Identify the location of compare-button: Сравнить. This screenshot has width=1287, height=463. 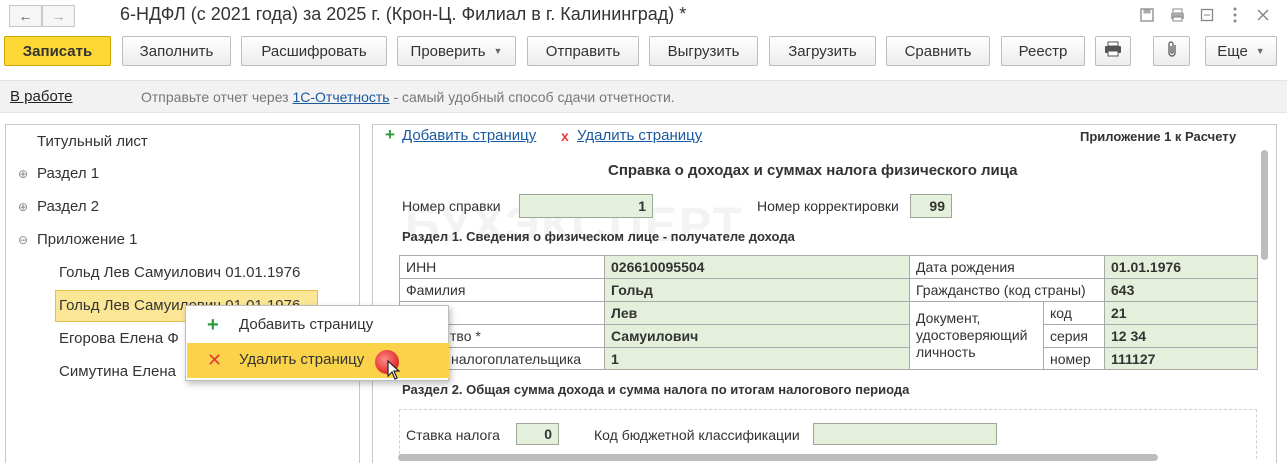
(938, 51).